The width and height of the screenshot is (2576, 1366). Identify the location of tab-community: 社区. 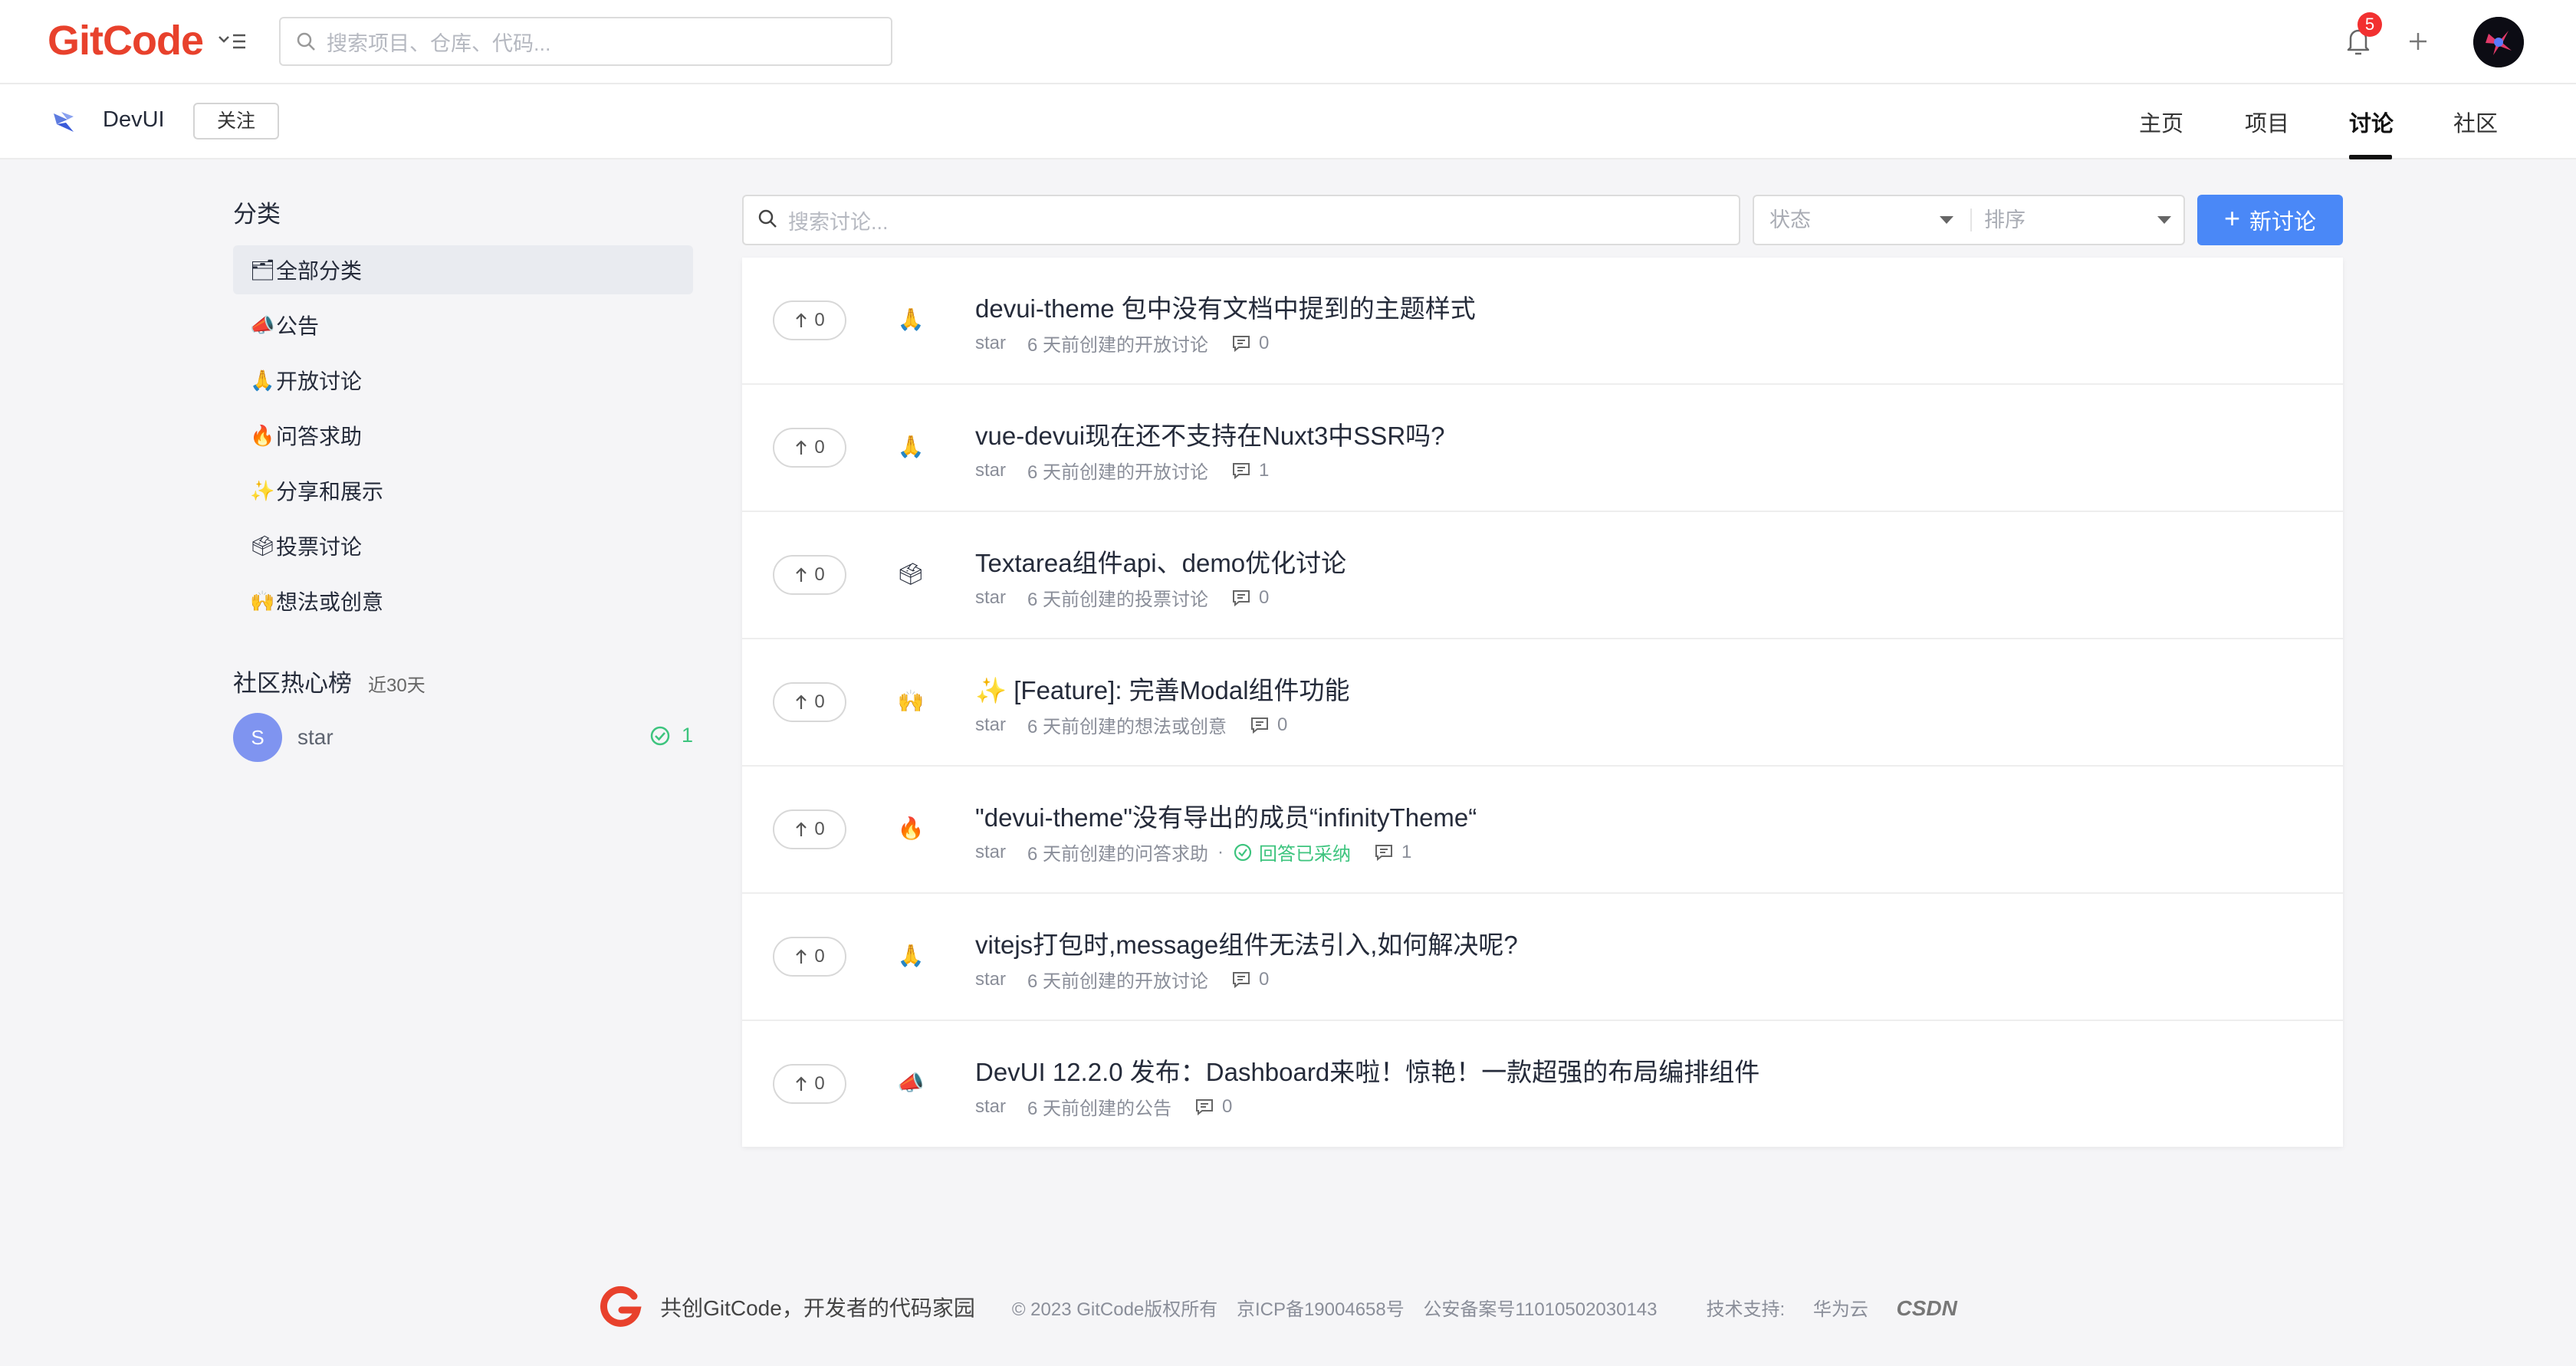
(2476, 122).